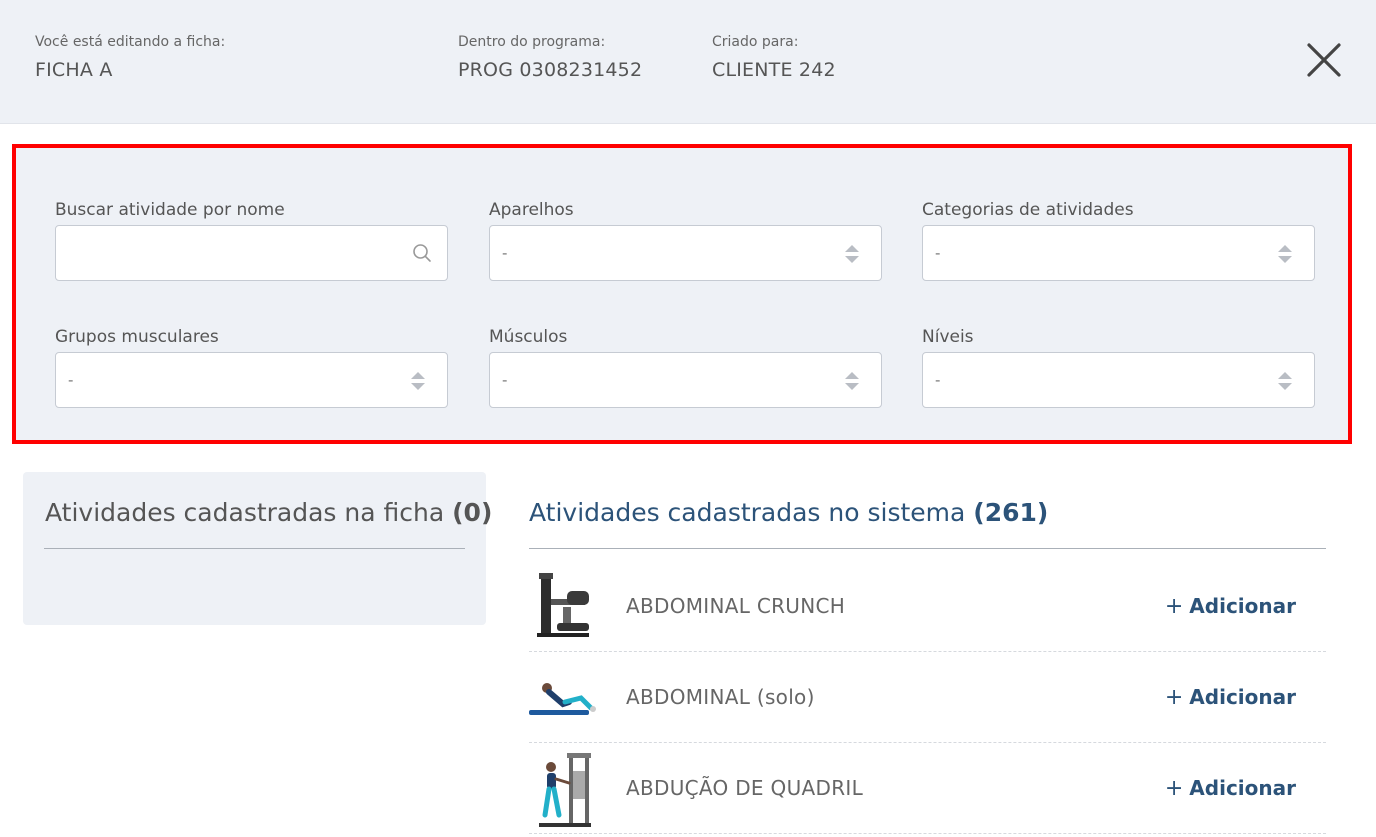 Image resolution: width=1376 pixels, height=837 pixels. I want to click on search-input, so click(233, 254).